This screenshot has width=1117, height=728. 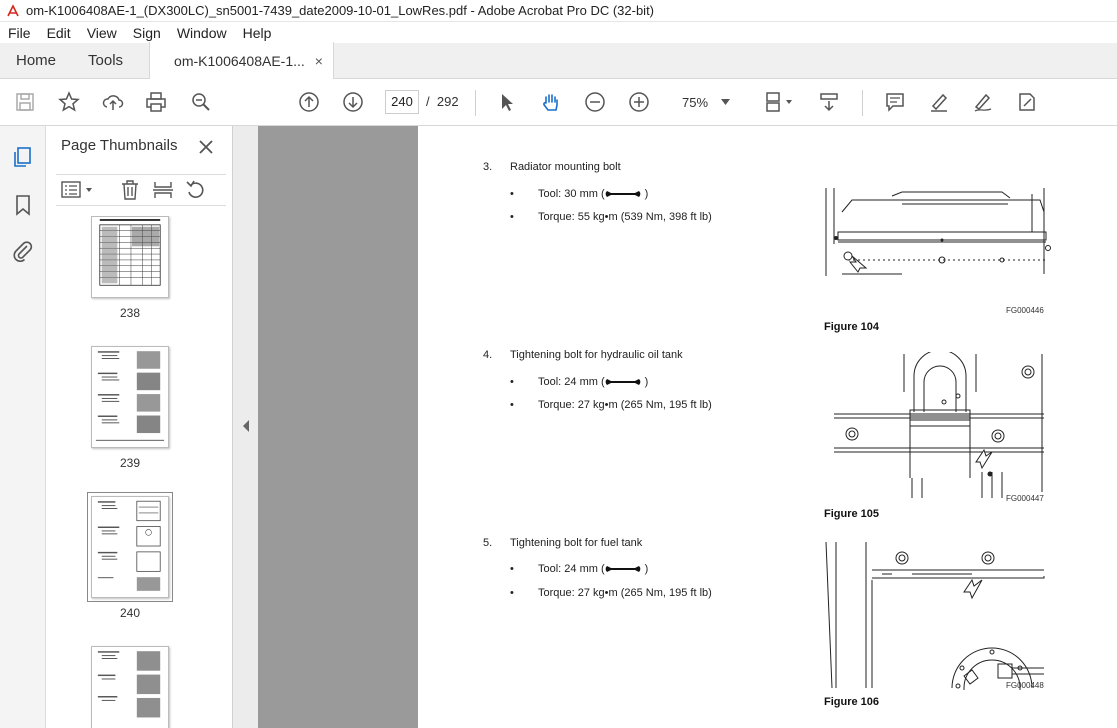 I want to click on page-number-input: 240, so click(x=402, y=102).